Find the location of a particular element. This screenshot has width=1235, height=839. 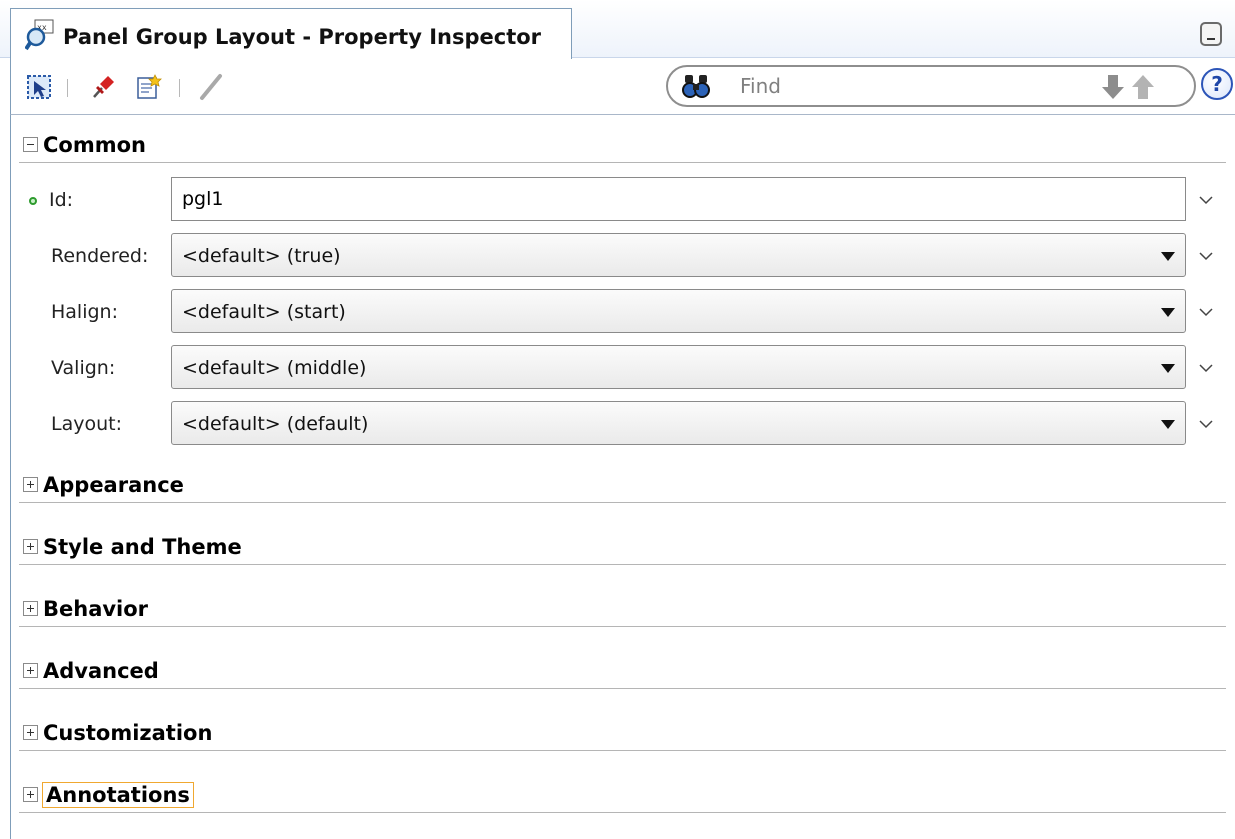

section-label: Behavior is located at coordinates (96, 609).